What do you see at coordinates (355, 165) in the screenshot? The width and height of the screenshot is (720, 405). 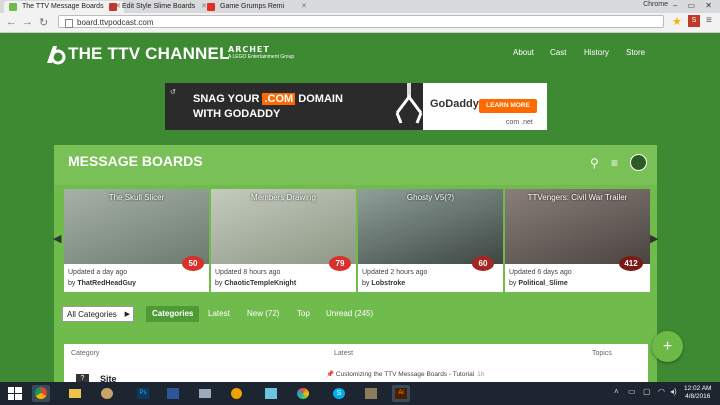 I see `boards-header: MESSAGE BOARDS ⚲ ≡` at bounding box center [355, 165].